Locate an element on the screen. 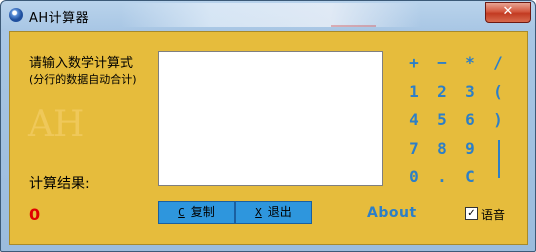 Image resolution: width=536 pixels, height=252 pixels. key-6: 6 is located at coordinates (470, 119).